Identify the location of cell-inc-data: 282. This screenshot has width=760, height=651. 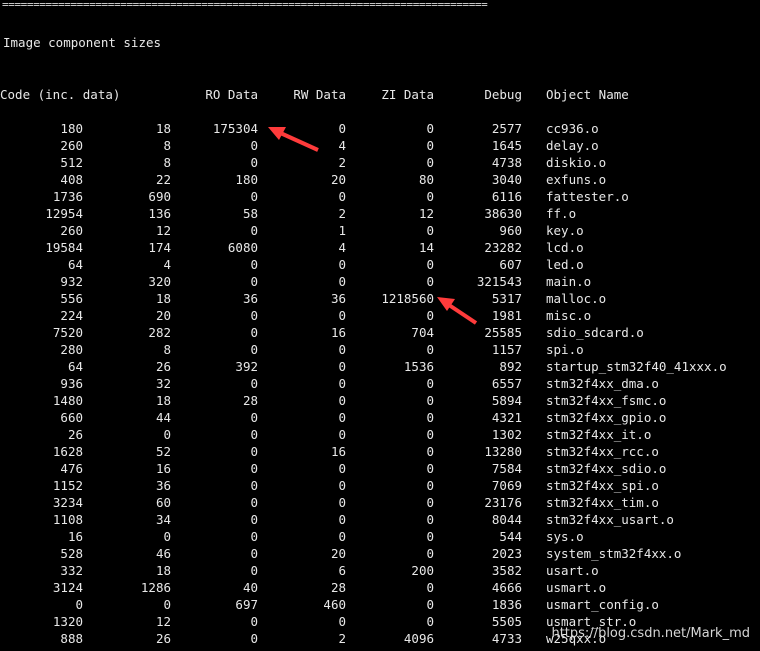
(159, 332).